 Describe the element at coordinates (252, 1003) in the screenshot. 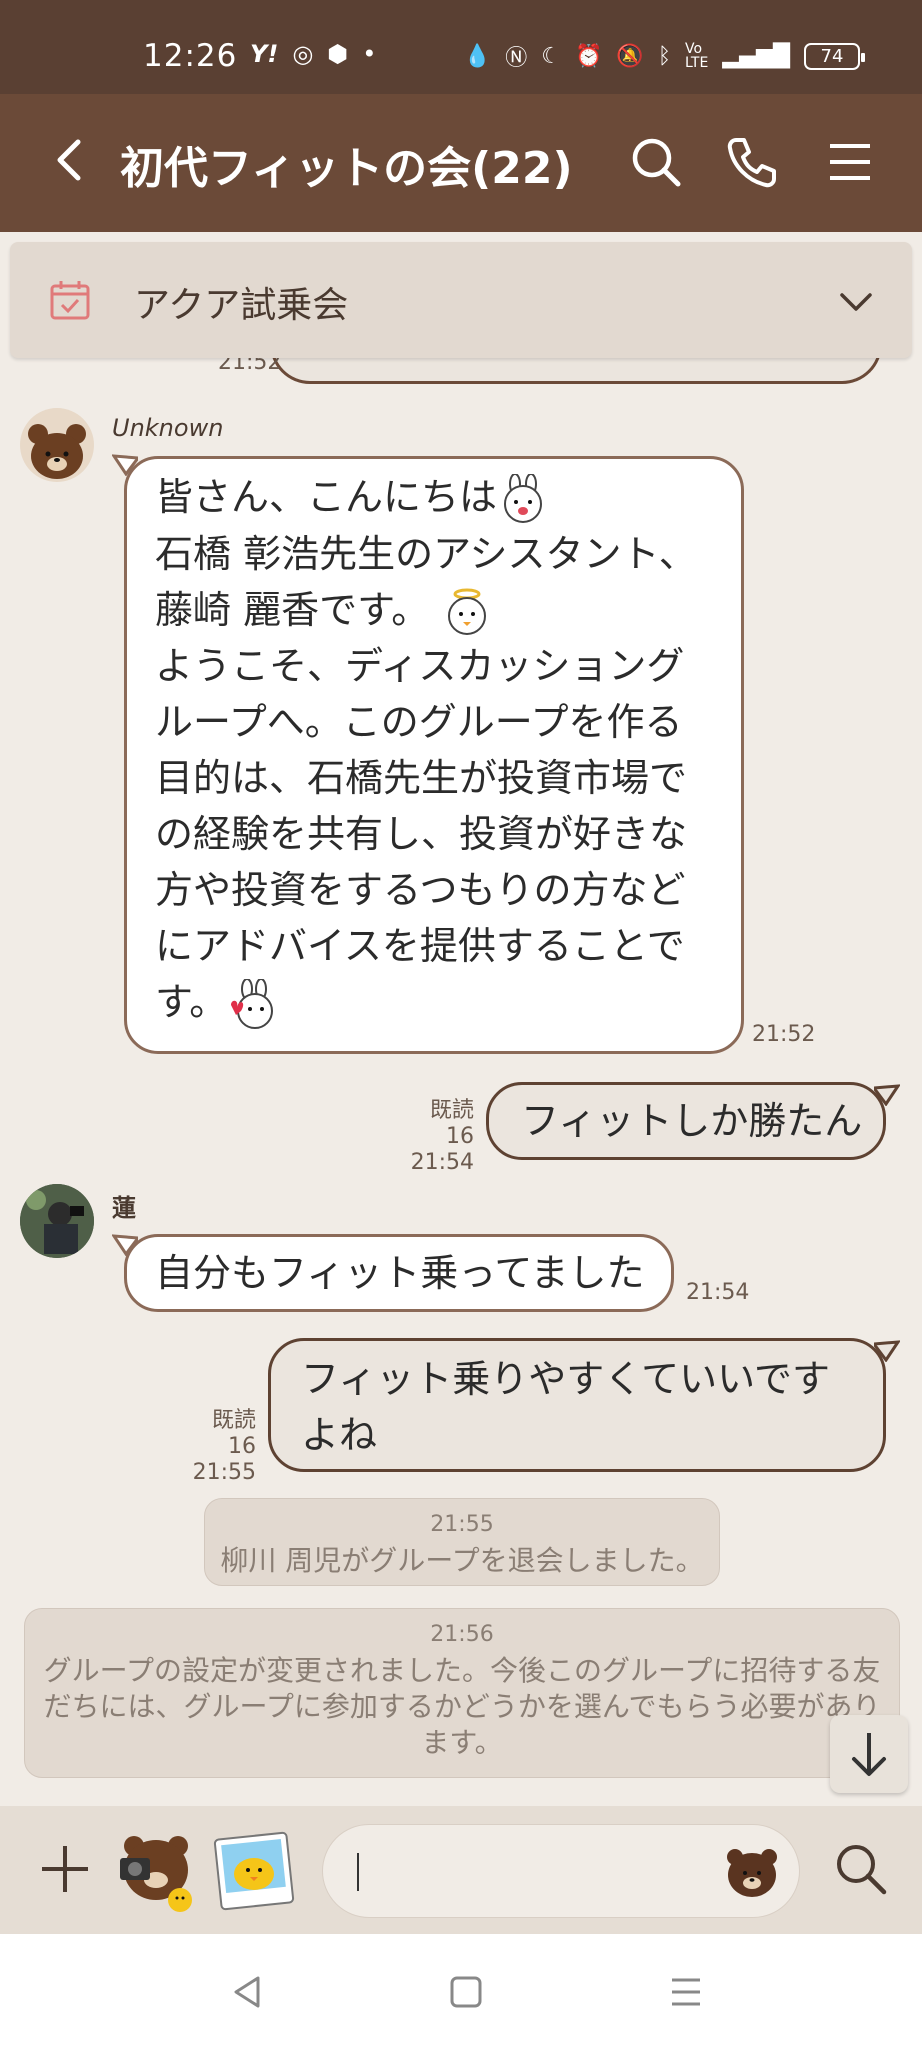

I see `bunny-kiss-sticker-icon` at that location.